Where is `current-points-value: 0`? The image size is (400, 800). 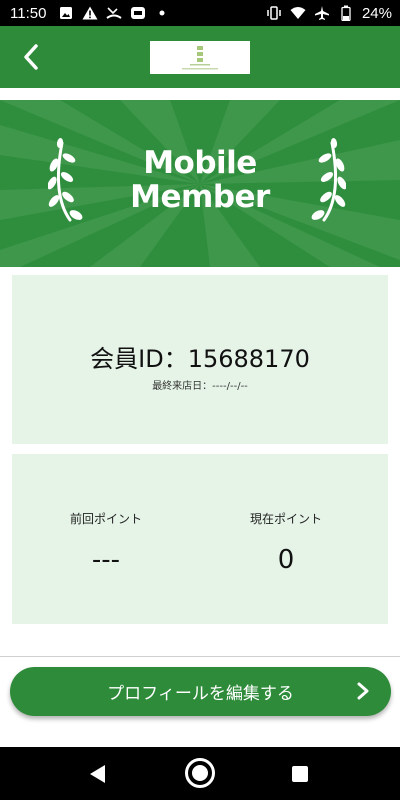
current-points-value: 0 is located at coordinates (286, 560).